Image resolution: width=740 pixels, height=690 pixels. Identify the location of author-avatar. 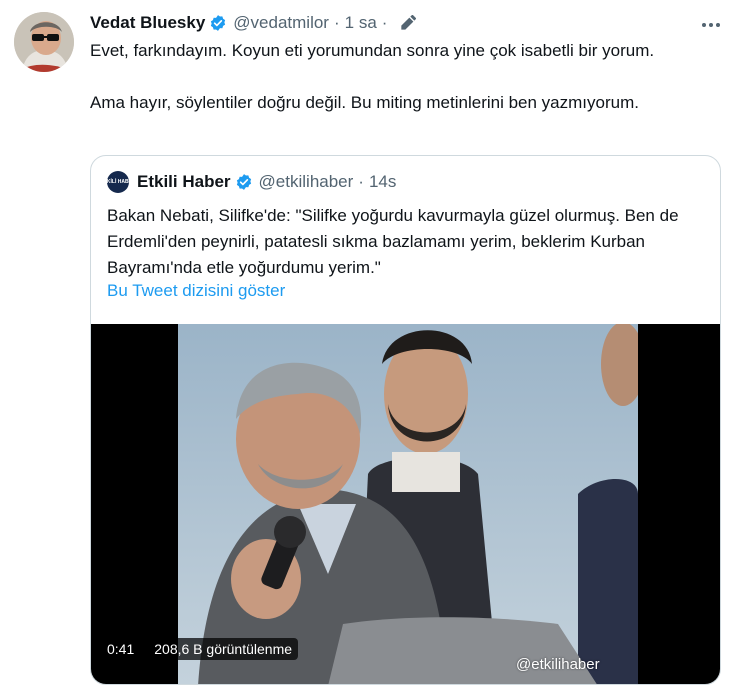
(44, 42).